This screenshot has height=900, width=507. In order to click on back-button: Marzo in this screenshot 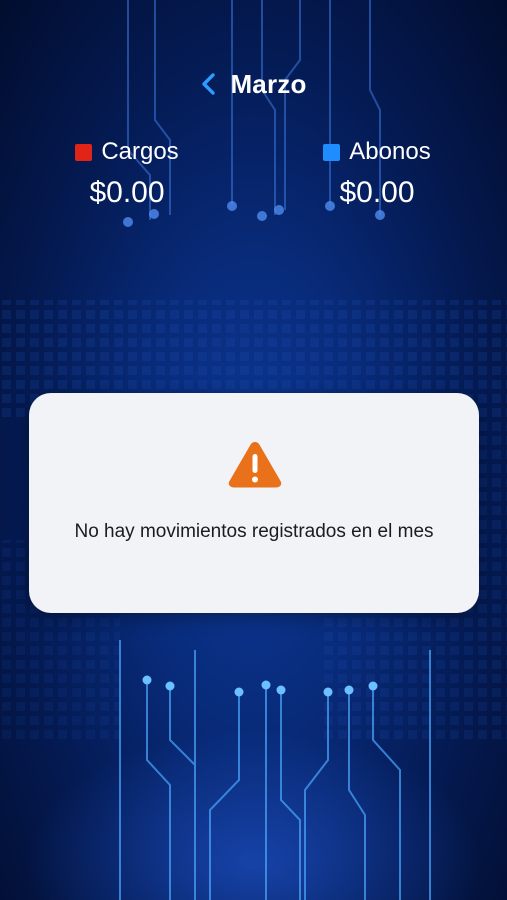, I will do `click(253, 84)`.